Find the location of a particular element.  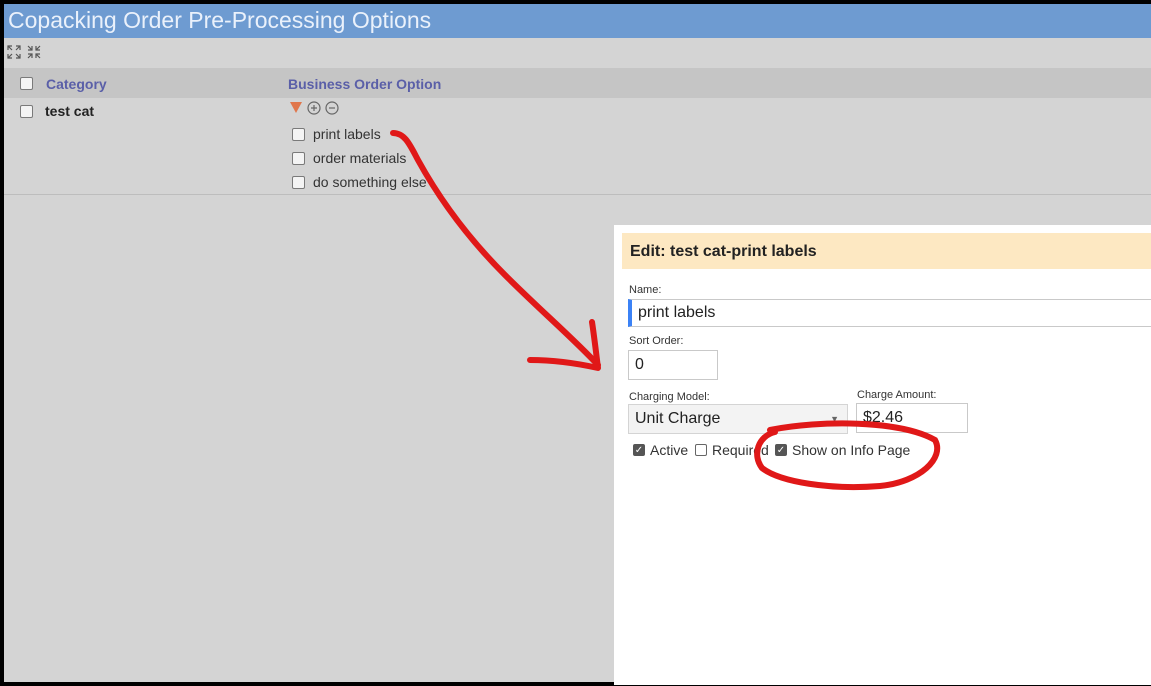

collapse-toggle-icon is located at coordinates (296, 107).